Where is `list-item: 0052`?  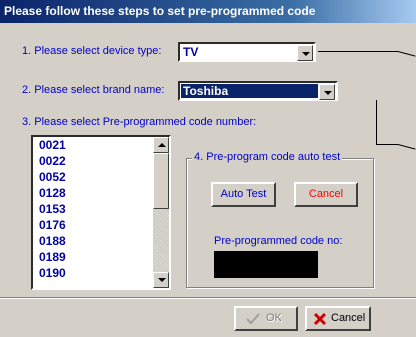 list-item: 0052 is located at coordinates (52, 177).